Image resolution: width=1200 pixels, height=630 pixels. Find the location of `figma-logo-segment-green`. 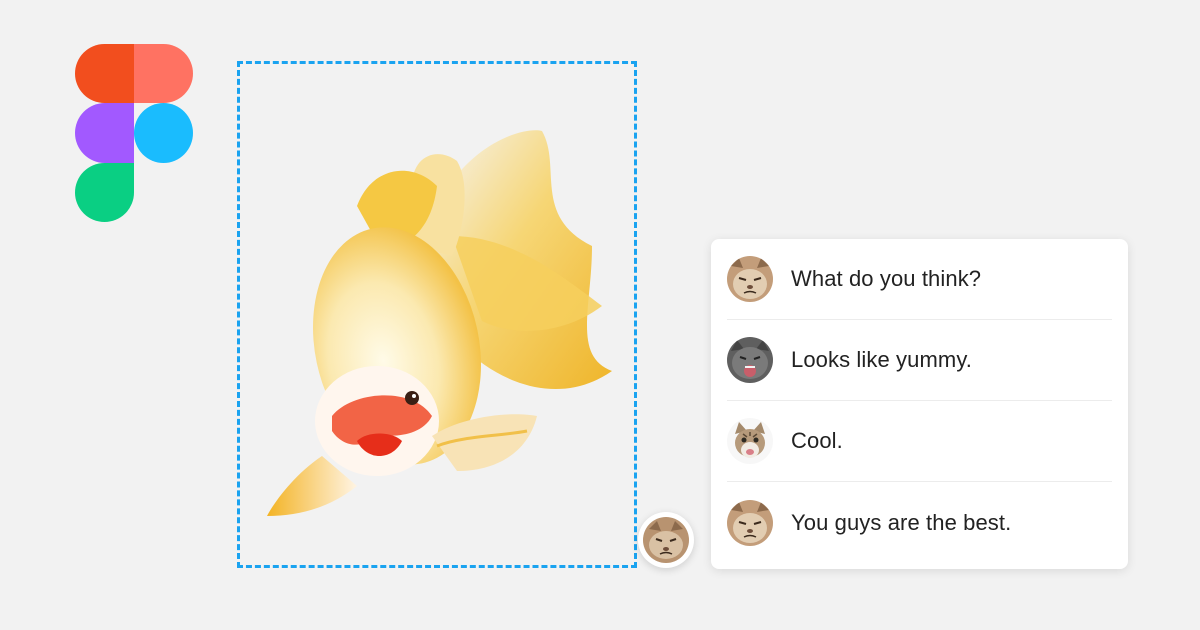

figma-logo-segment-green is located at coordinates (104, 192).